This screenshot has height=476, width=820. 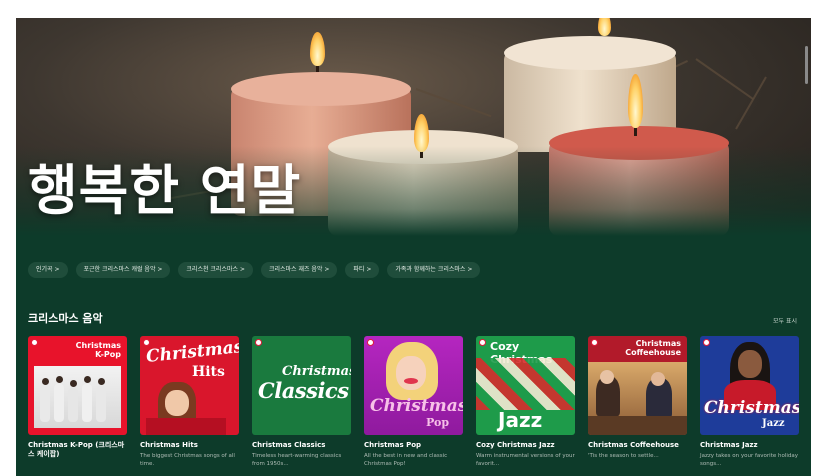 I want to click on playlist-cover: Christmas K-Pop, so click(x=77, y=385).